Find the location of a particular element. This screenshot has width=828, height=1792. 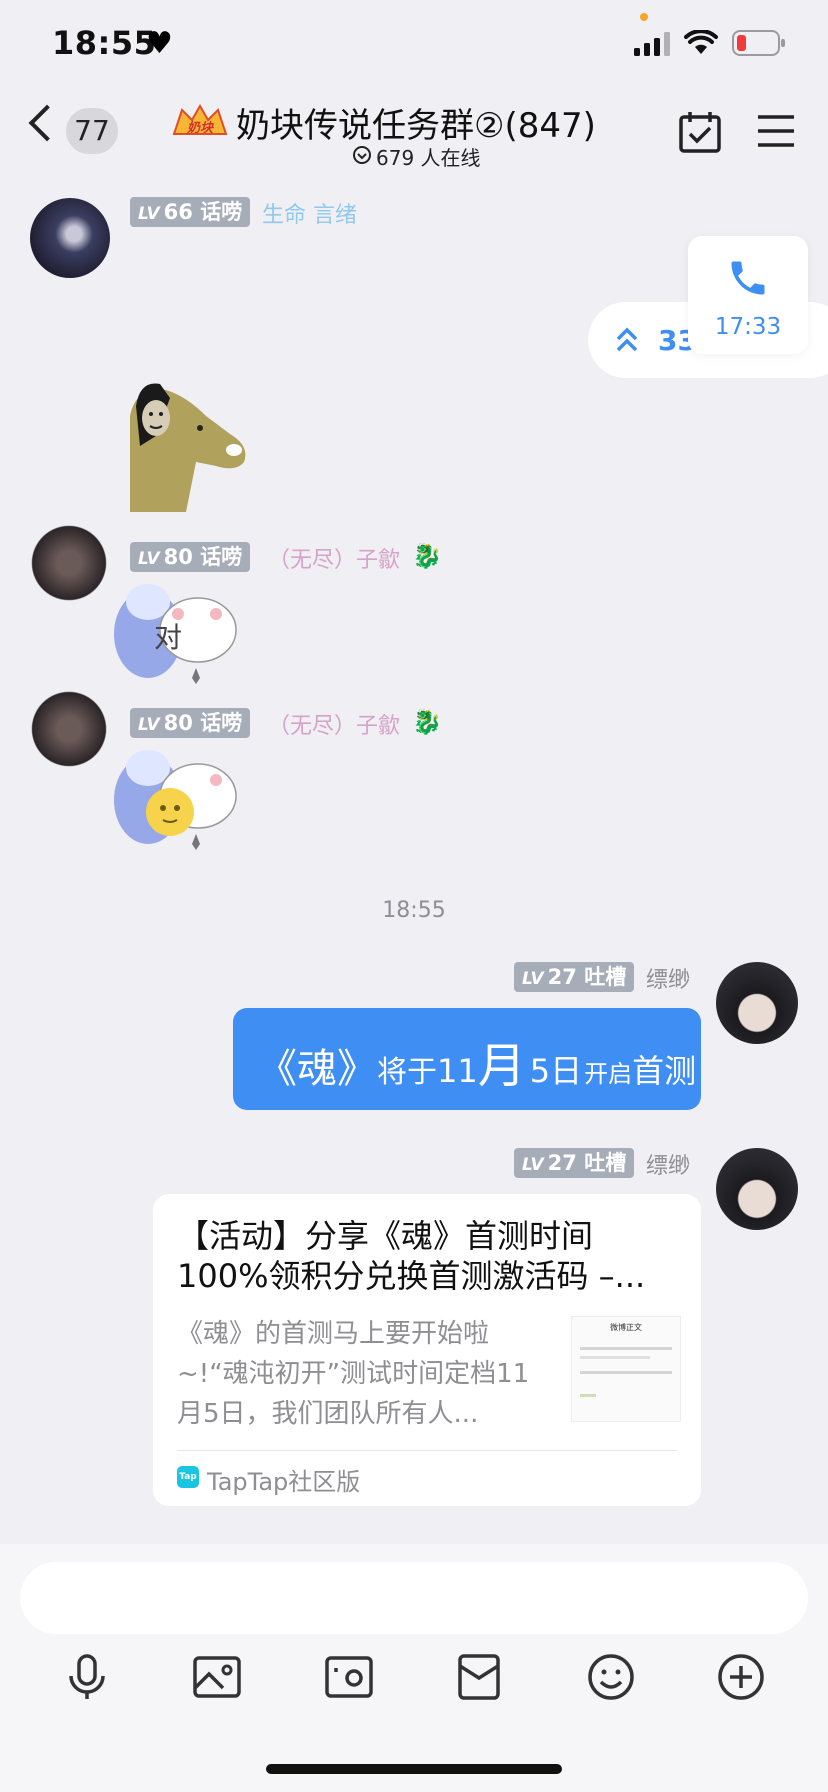

svg-text: 奶块 is located at coordinates (200, 128).